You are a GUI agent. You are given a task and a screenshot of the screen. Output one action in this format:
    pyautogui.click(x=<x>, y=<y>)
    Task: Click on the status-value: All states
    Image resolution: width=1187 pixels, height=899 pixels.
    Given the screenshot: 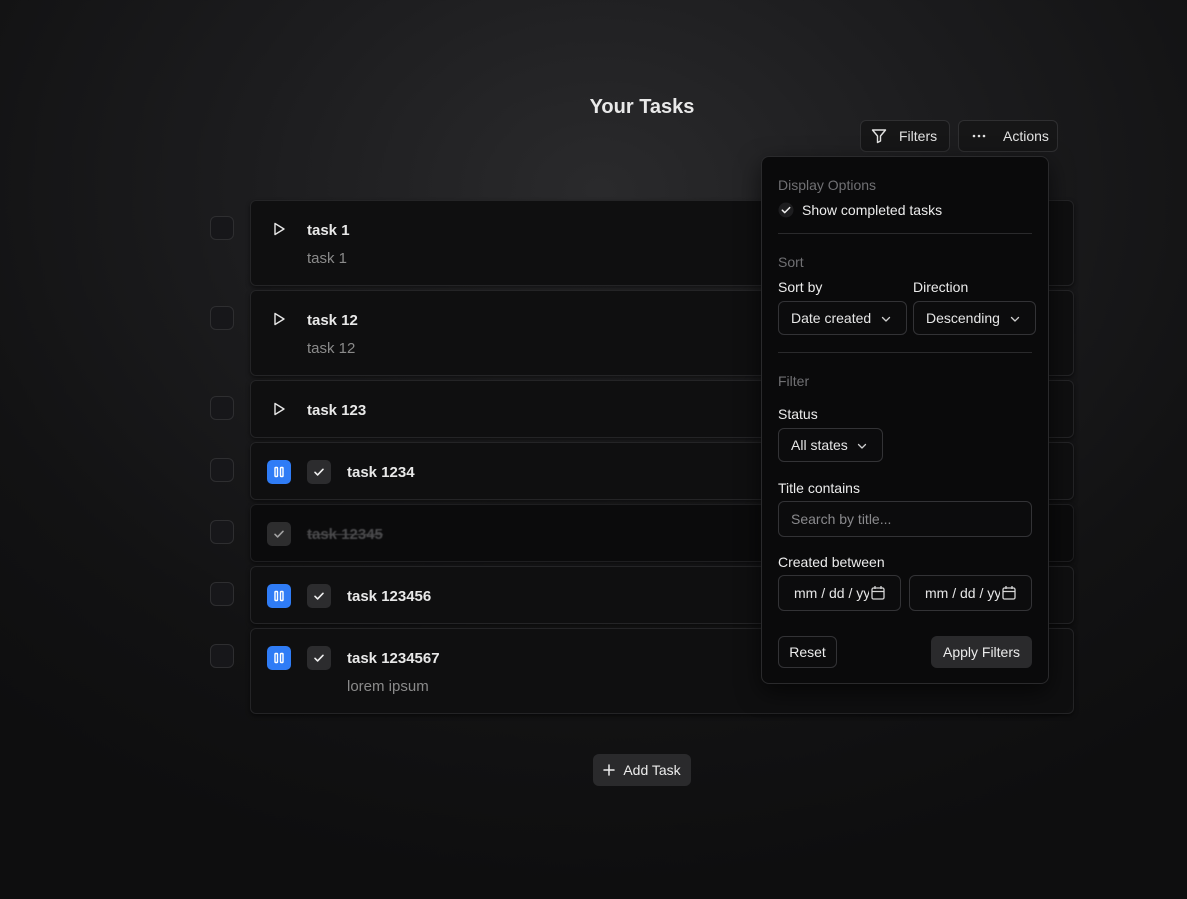 What is the action you would take?
    pyautogui.click(x=819, y=445)
    